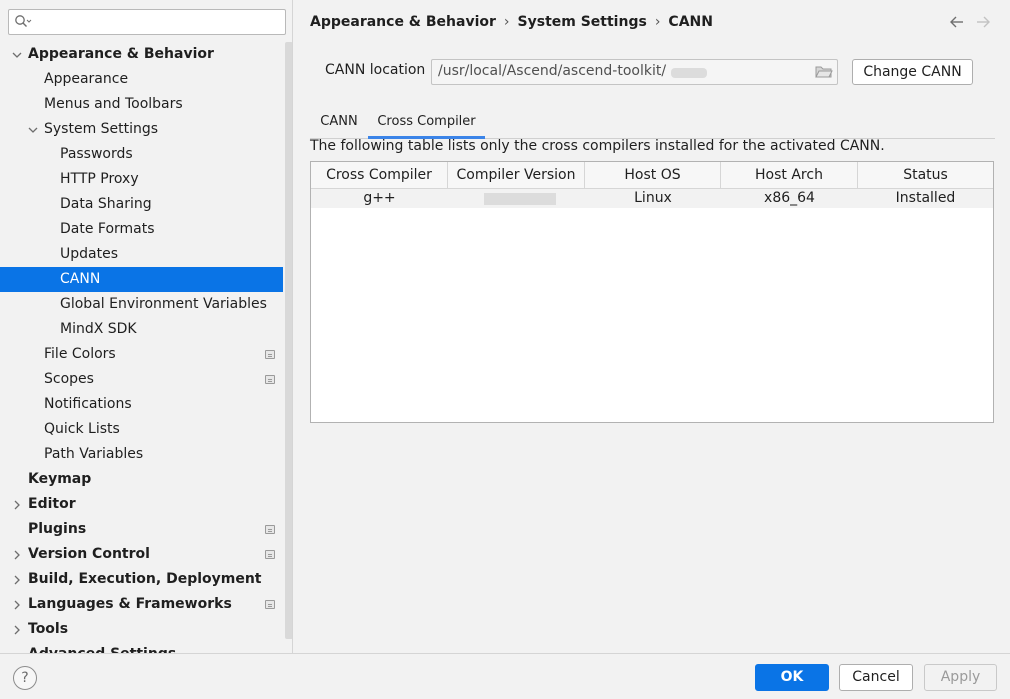  Describe the element at coordinates (552, 71) in the screenshot. I see `cann-location-value: /usr/local/Ascend/ascend-toolkit/` at that location.